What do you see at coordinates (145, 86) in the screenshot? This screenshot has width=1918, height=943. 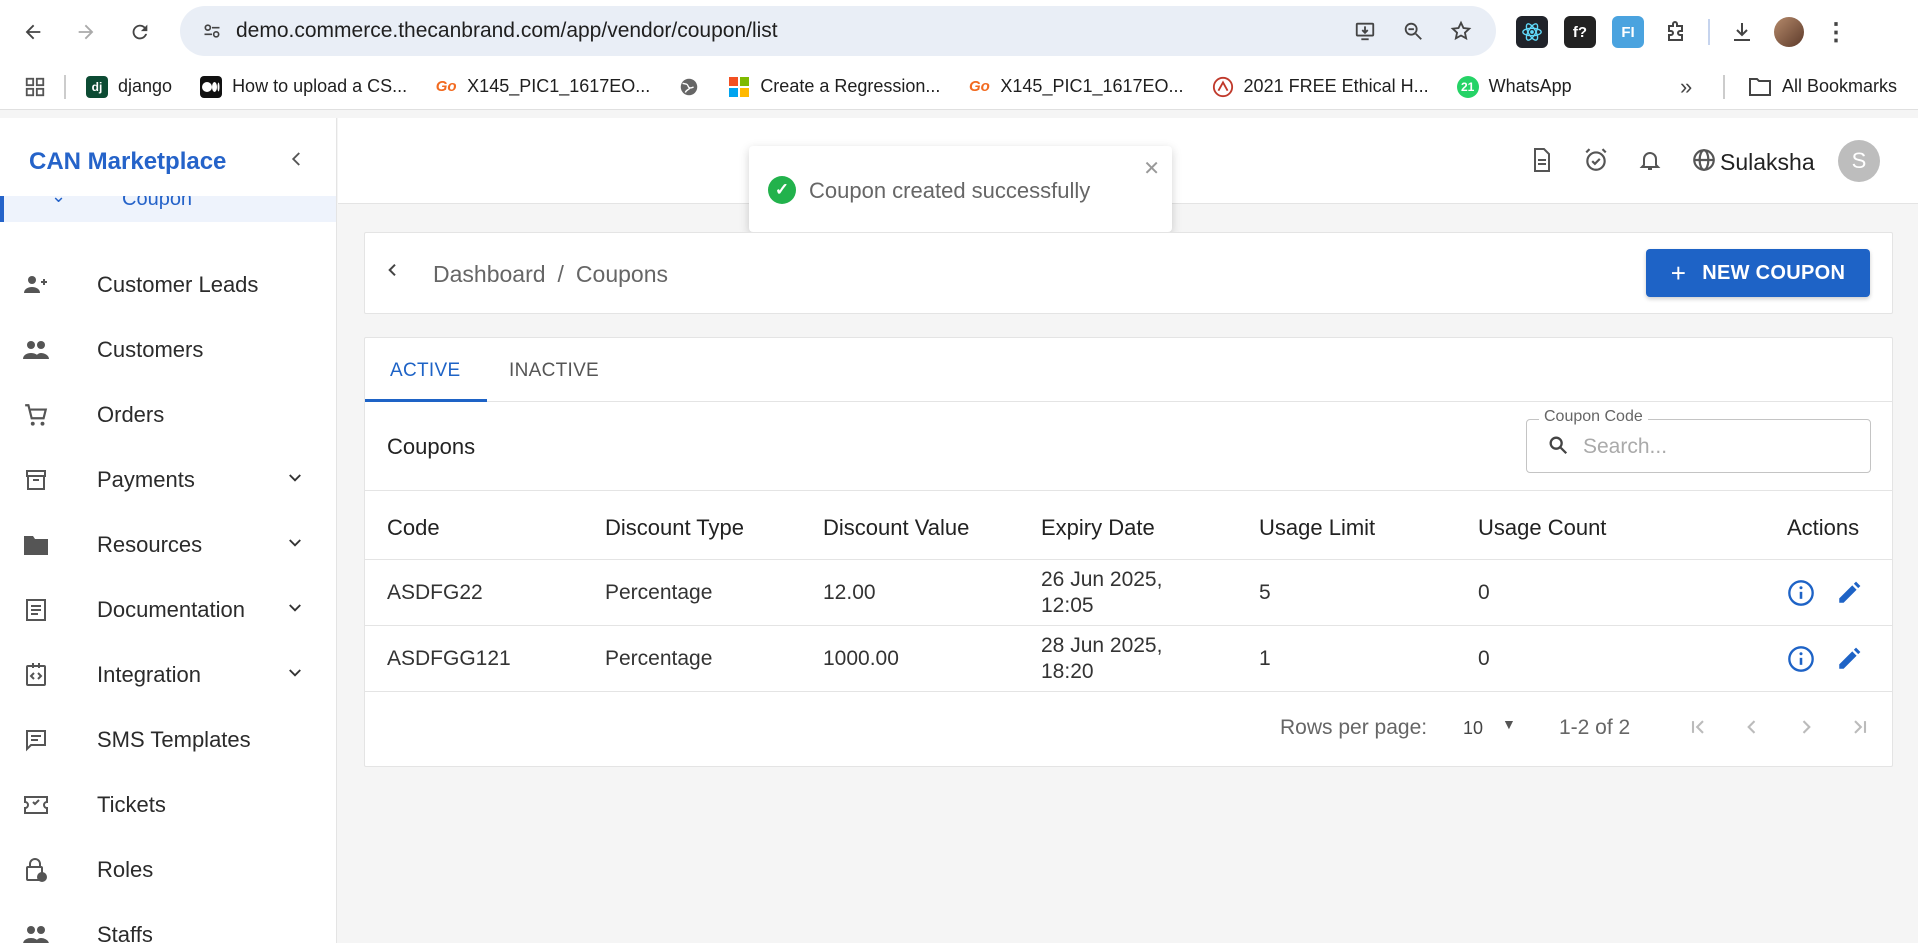 I see `bookmark-label: django` at bounding box center [145, 86].